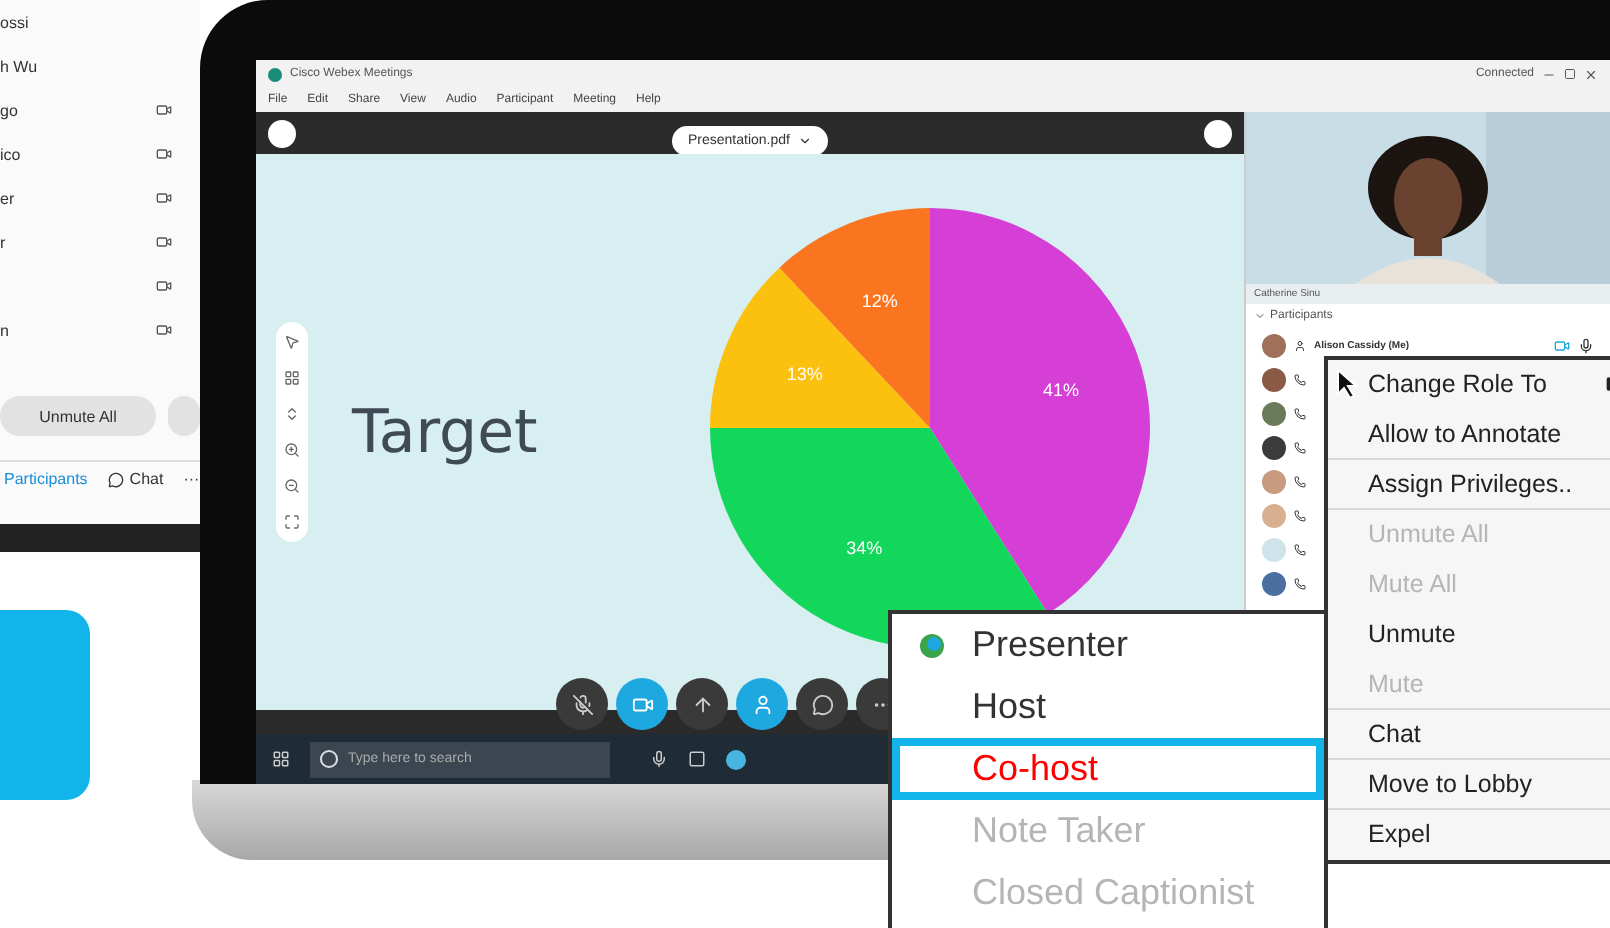 This screenshot has width=1610, height=928. What do you see at coordinates (10, 154) in the screenshot?
I see `participant-name: ico` at bounding box center [10, 154].